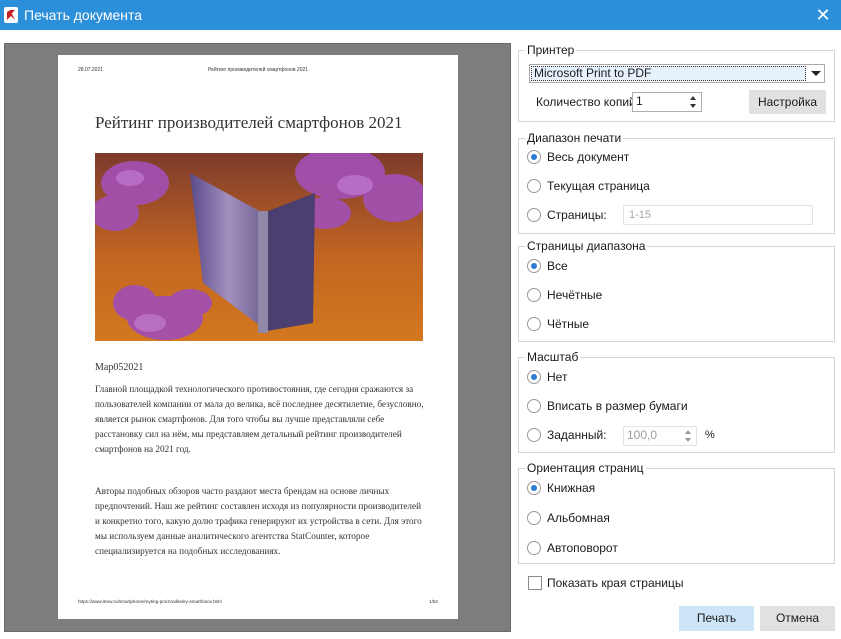 The image size is (841, 639). I want to click on range-pages-group: Страницы диапазона Все Нечётные Чётные, so click(676, 290).